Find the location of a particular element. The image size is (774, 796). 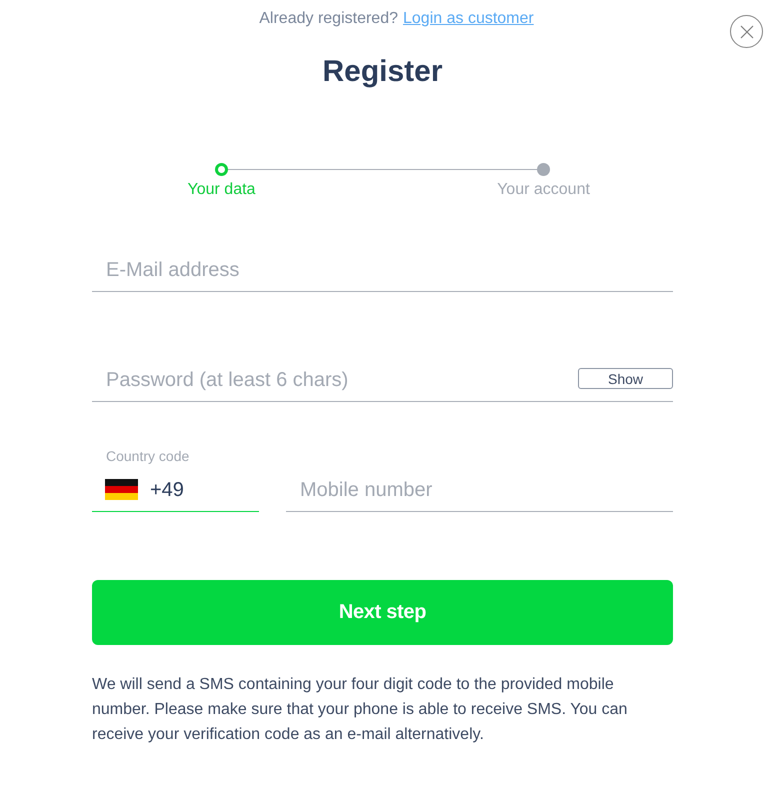

mobile-number-field: Mobile number is located at coordinates (479, 491).